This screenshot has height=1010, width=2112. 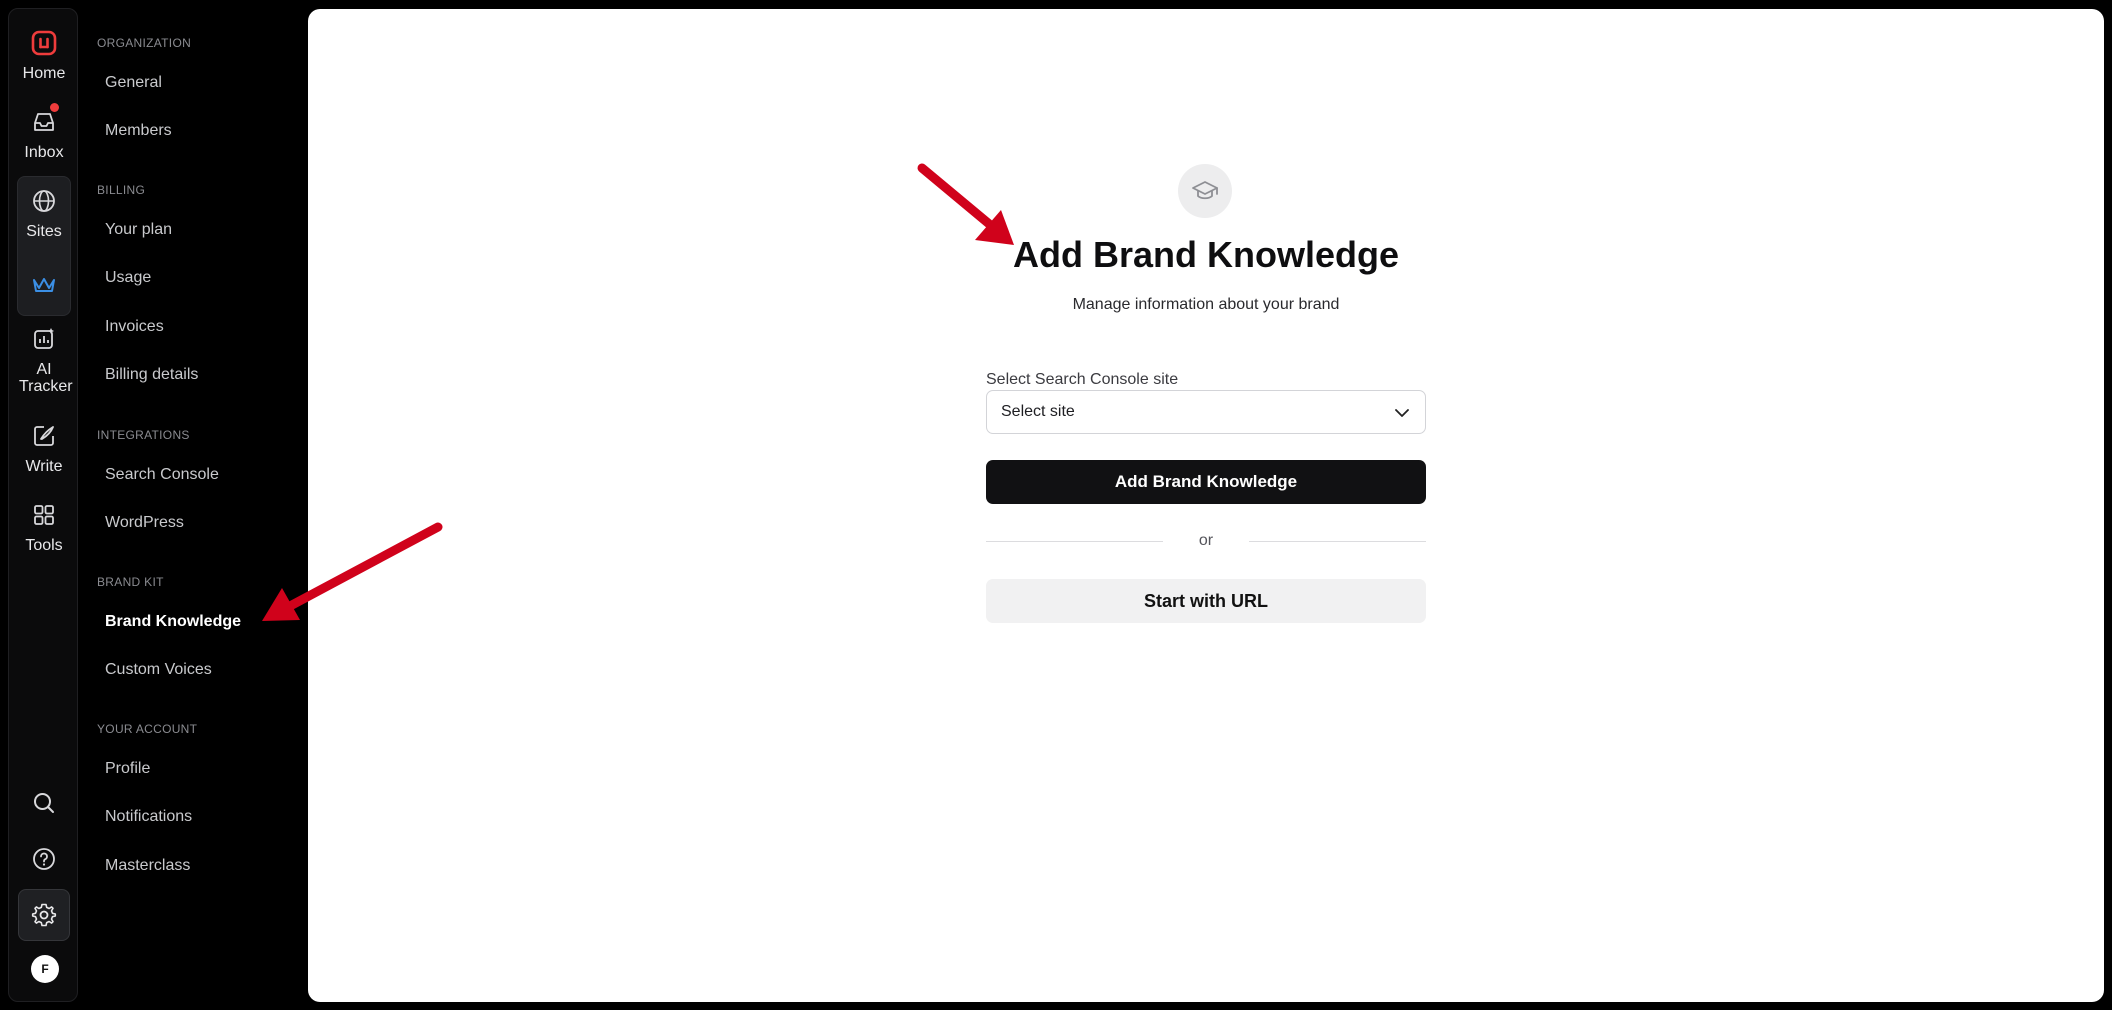 I want to click on nav-item-search-console: Search Console, so click(x=162, y=475).